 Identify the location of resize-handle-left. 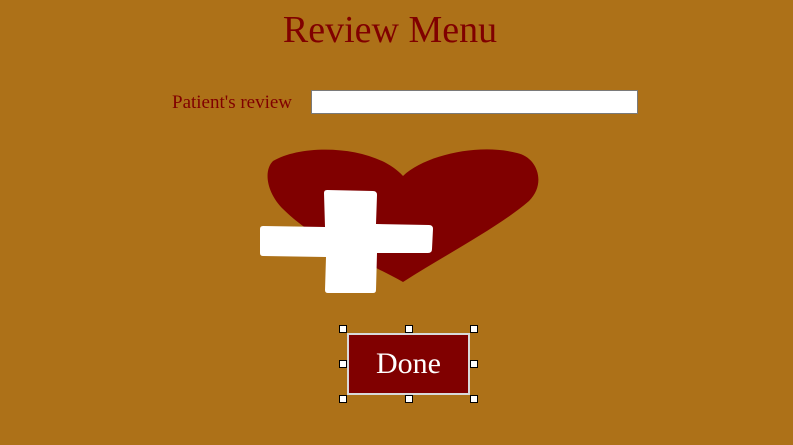
(343, 364).